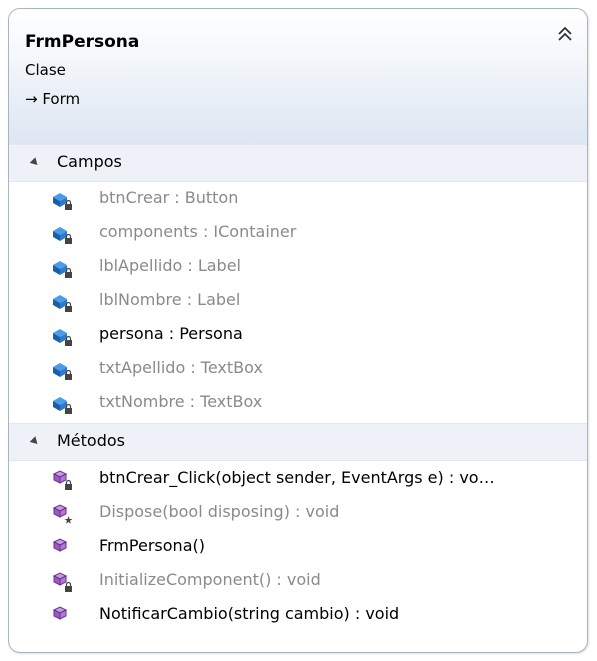 This screenshot has width=597, height=661. Describe the element at coordinates (219, 511) in the screenshot. I see `method-label: Dispose(bool disposing) : void` at that location.